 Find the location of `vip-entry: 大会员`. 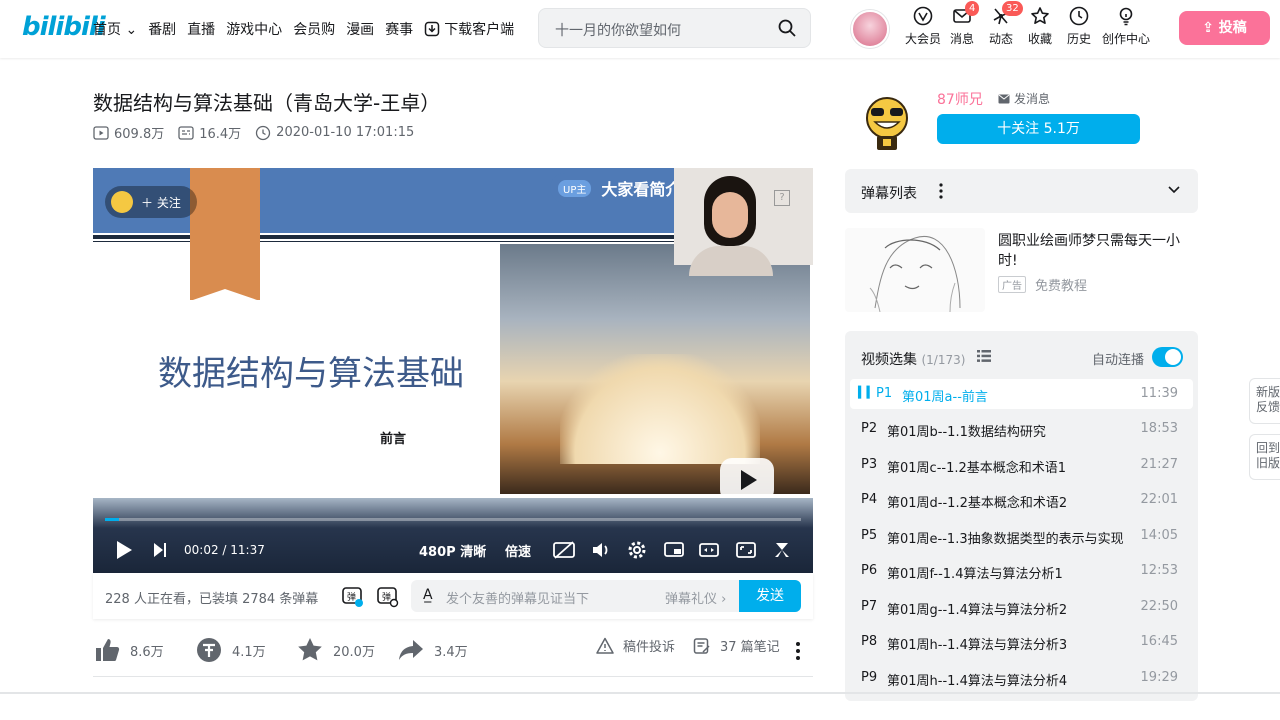

vip-entry: 大会员 is located at coordinates (923, 26).